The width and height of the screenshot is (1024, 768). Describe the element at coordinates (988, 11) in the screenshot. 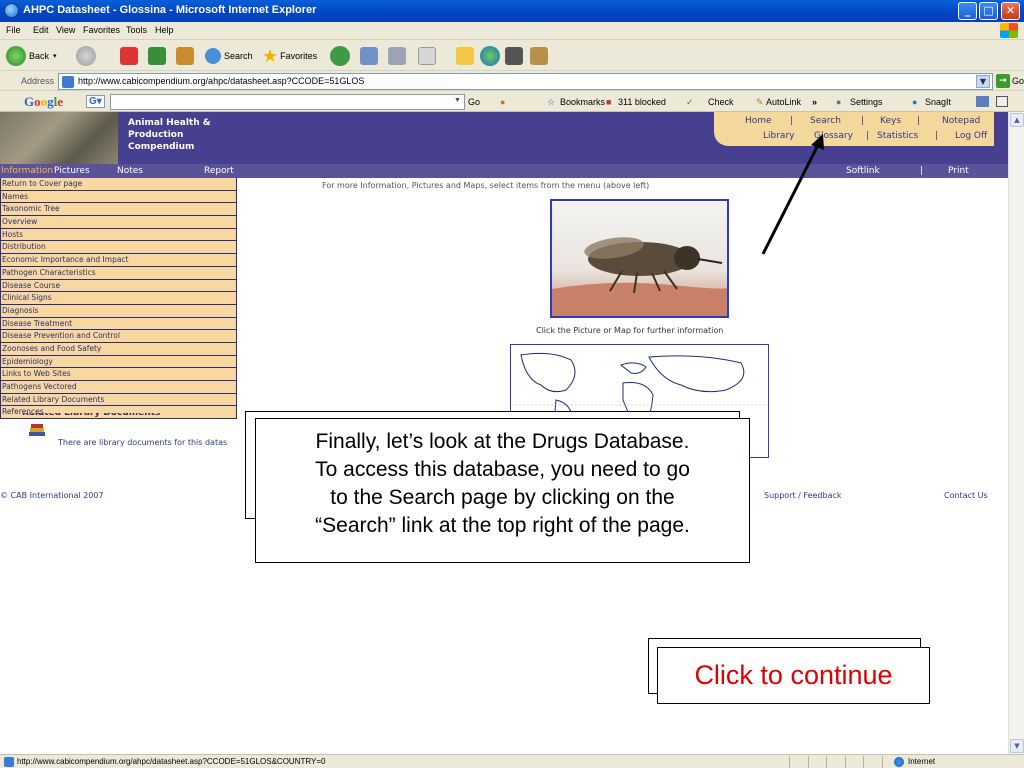

I see `maximize-button: □` at that location.